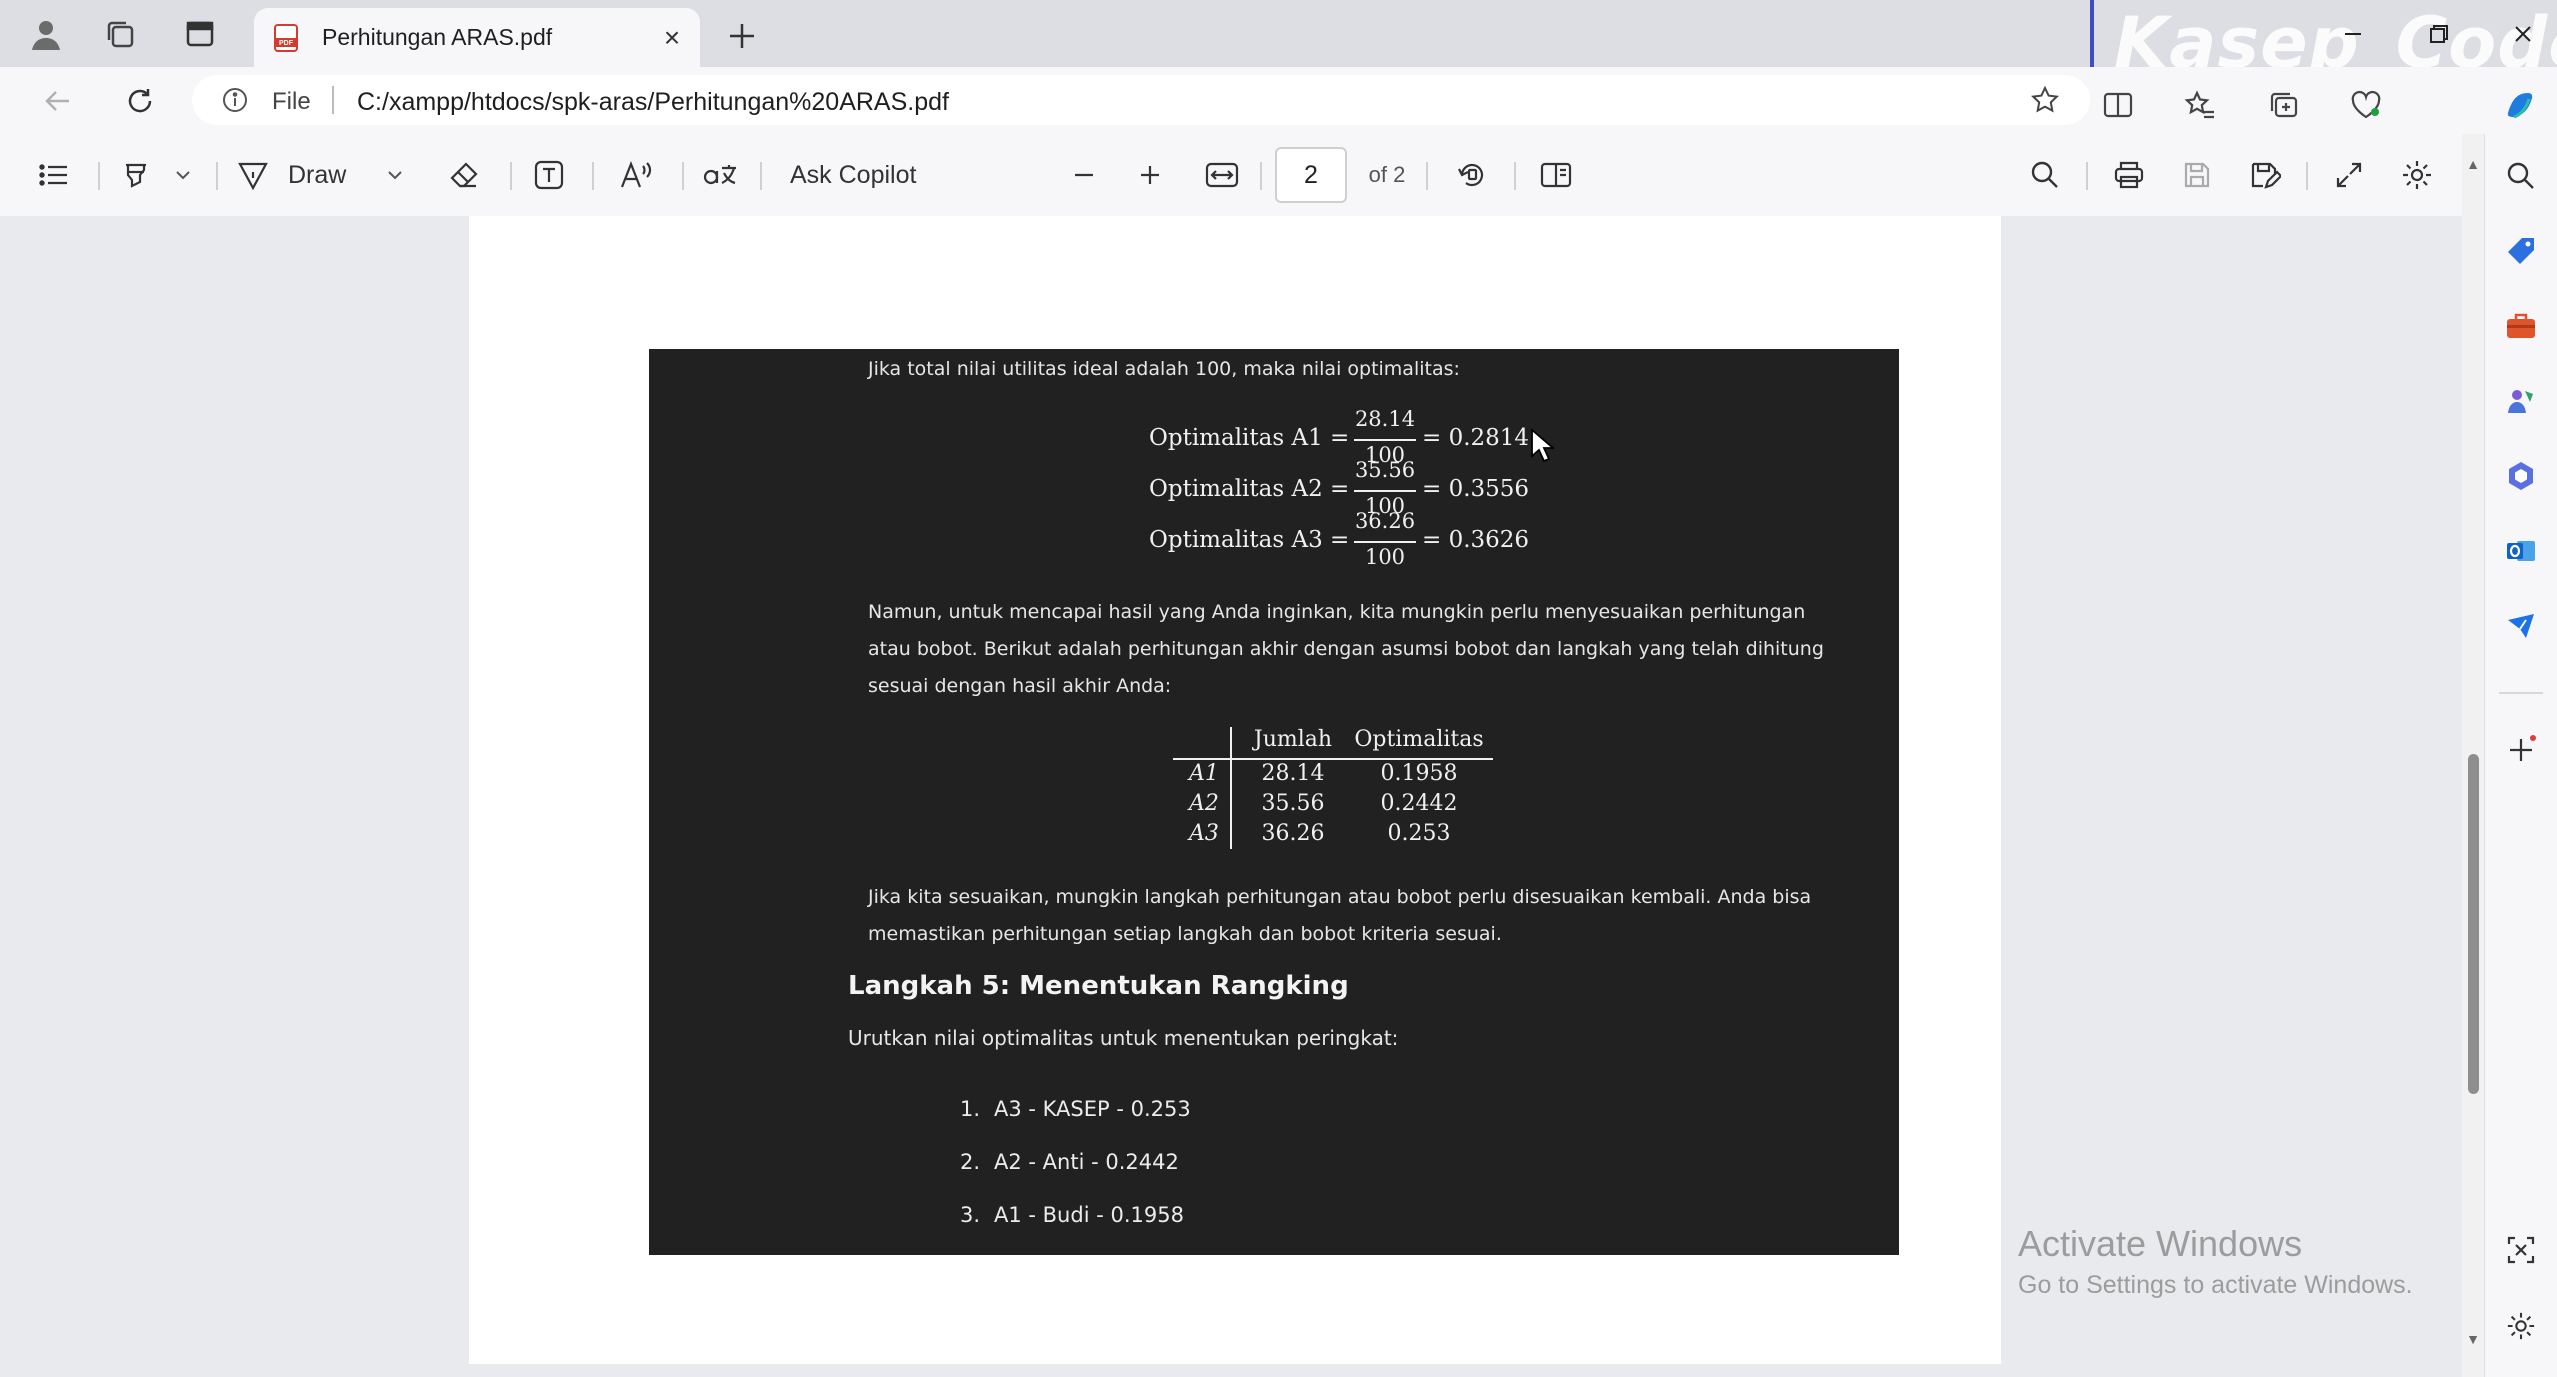 This screenshot has width=2557, height=1377. Describe the element at coordinates (286, 43) in the screenshot. I see `svg-text: PDF` at that location.